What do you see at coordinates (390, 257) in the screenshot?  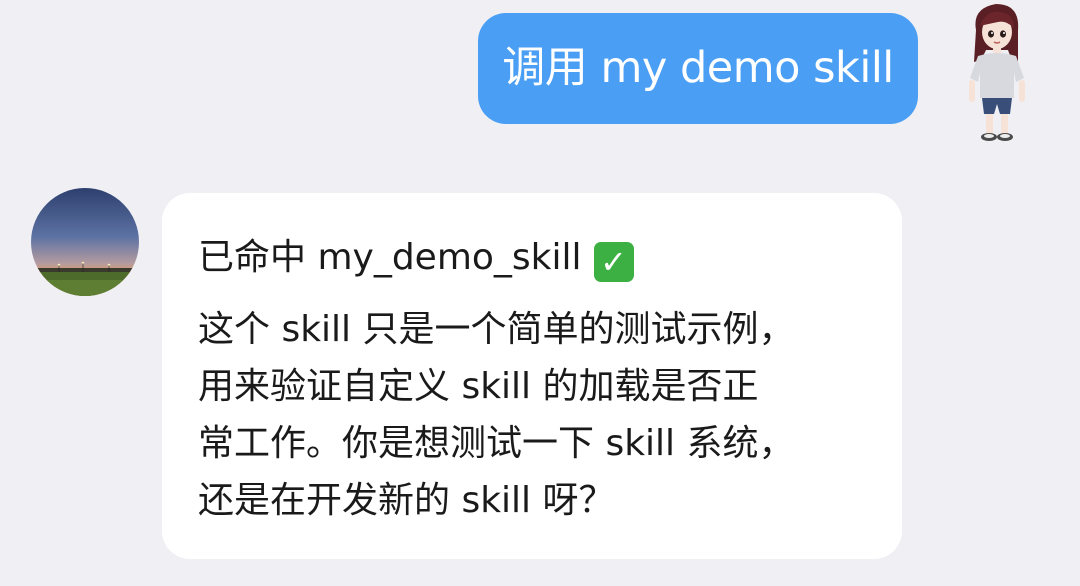 I see `skill-hit-text: 已命中 my_demo_skill` at bounding box center [390, 257].